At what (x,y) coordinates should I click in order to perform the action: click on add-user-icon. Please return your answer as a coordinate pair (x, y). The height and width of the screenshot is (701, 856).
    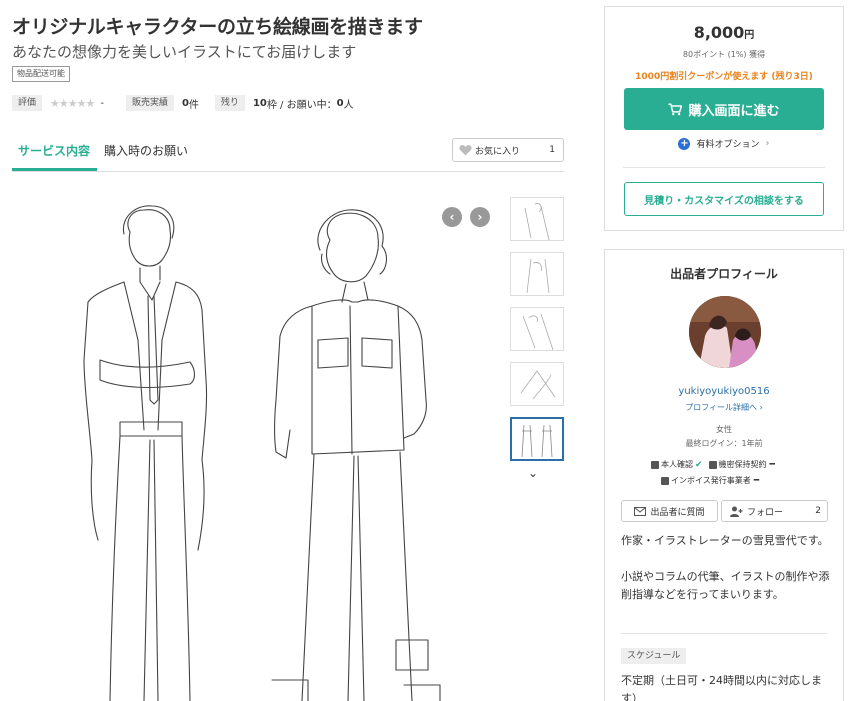
    Looking at the image, I should click on (736, 511).